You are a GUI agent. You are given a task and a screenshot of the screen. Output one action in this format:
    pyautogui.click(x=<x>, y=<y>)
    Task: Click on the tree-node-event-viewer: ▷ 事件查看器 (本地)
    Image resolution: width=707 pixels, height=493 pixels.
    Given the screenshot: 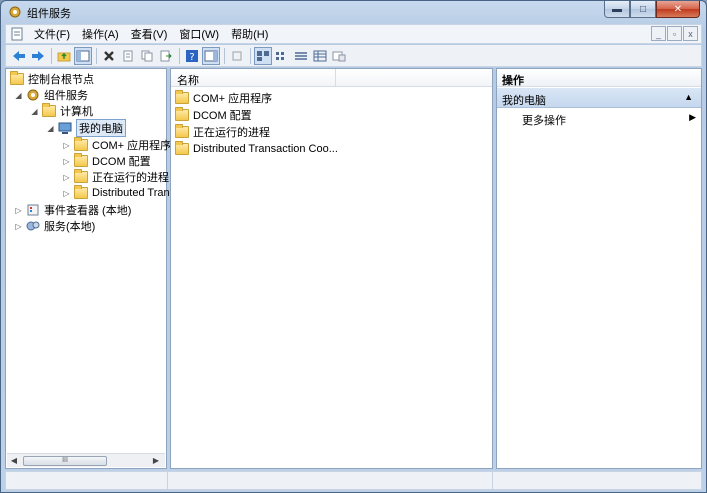 What is the action you would take?
    pyautogui.click(x=72, y=210)
    